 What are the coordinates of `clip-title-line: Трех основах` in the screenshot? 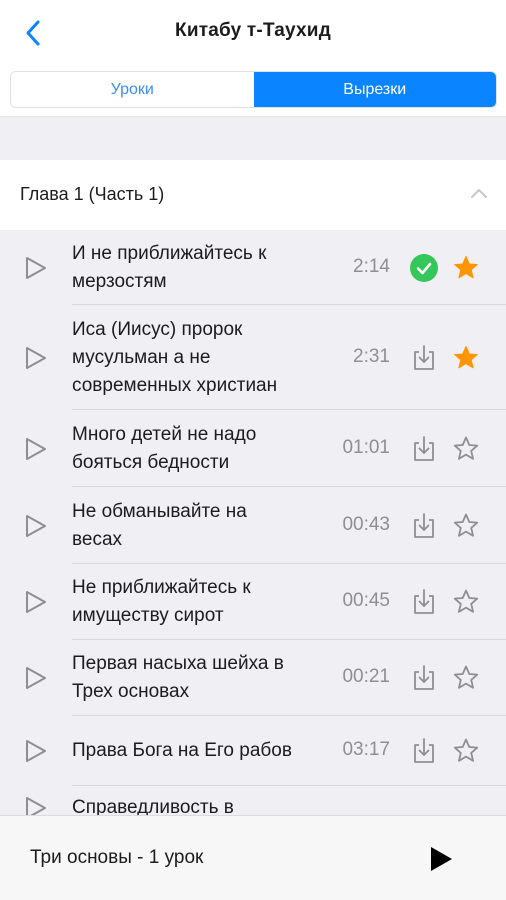 It's located at (131, 691).